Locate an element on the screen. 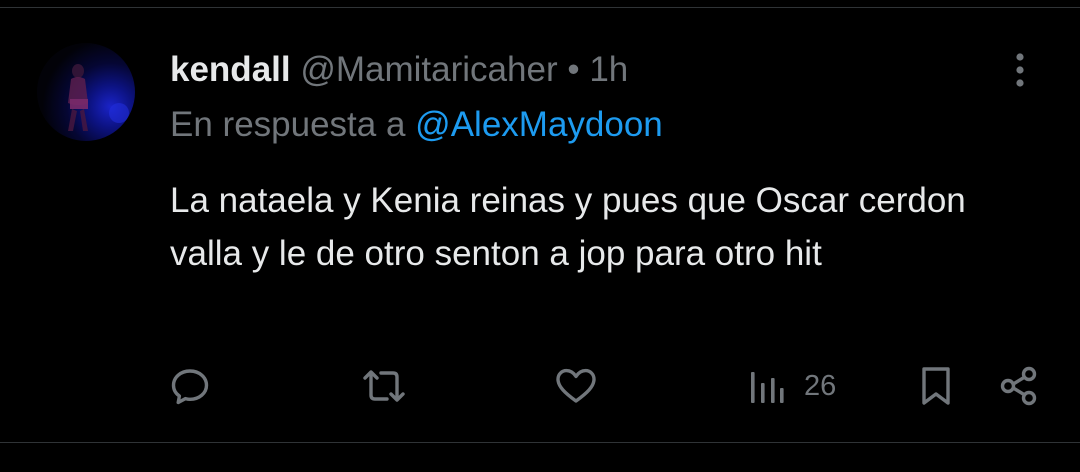 This screenshot has height=472, width=1080. share-button is located at coordinates (1019, 386).